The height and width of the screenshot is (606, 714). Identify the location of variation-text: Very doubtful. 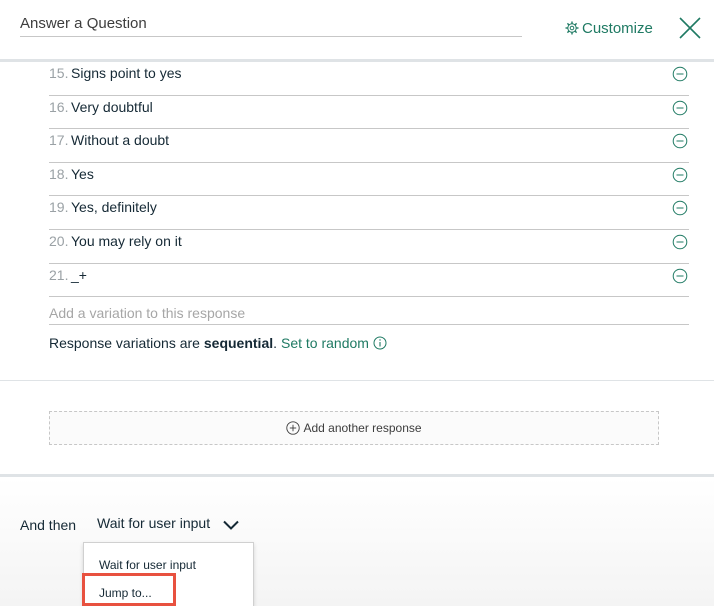
(112, 107).